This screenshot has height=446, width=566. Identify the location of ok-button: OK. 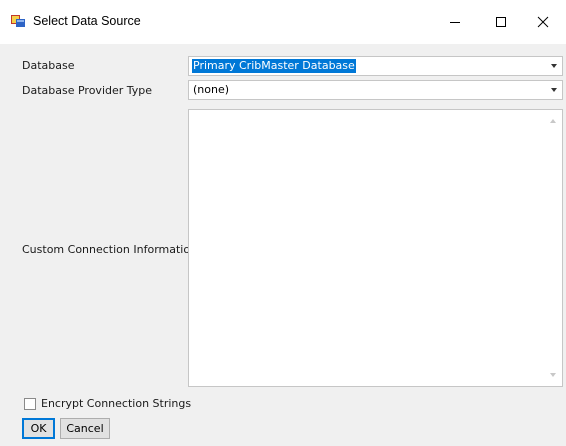
(38, 428).